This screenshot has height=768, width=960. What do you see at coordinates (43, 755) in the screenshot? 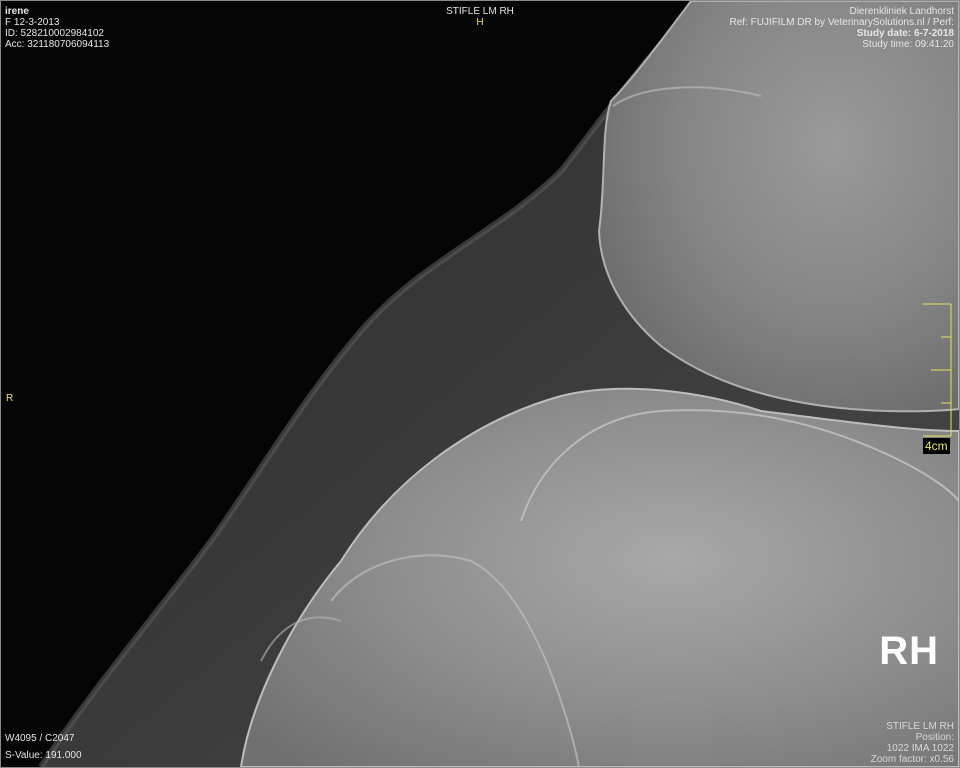
I see `s-value: S-Value: 191.000` at bounding box center [43, 755].